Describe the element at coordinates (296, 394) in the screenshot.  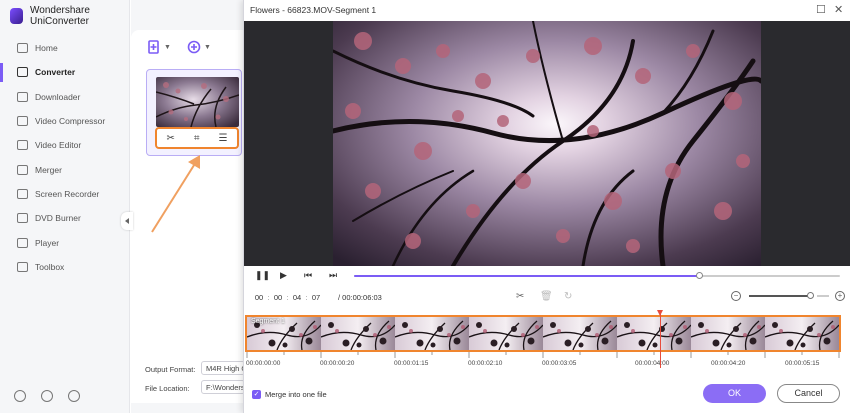
I see `merge-label: Merge into one file` at that location.